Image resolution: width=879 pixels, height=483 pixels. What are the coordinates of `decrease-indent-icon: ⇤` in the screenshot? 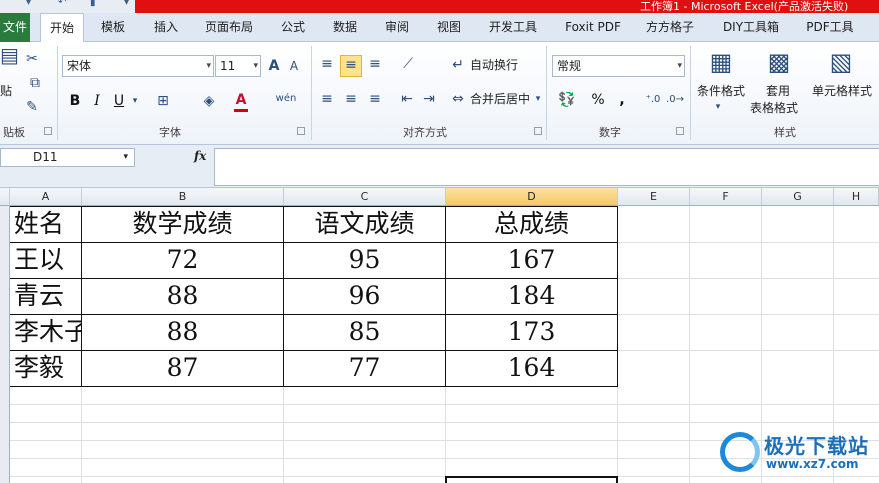 It's located at (407, 99).